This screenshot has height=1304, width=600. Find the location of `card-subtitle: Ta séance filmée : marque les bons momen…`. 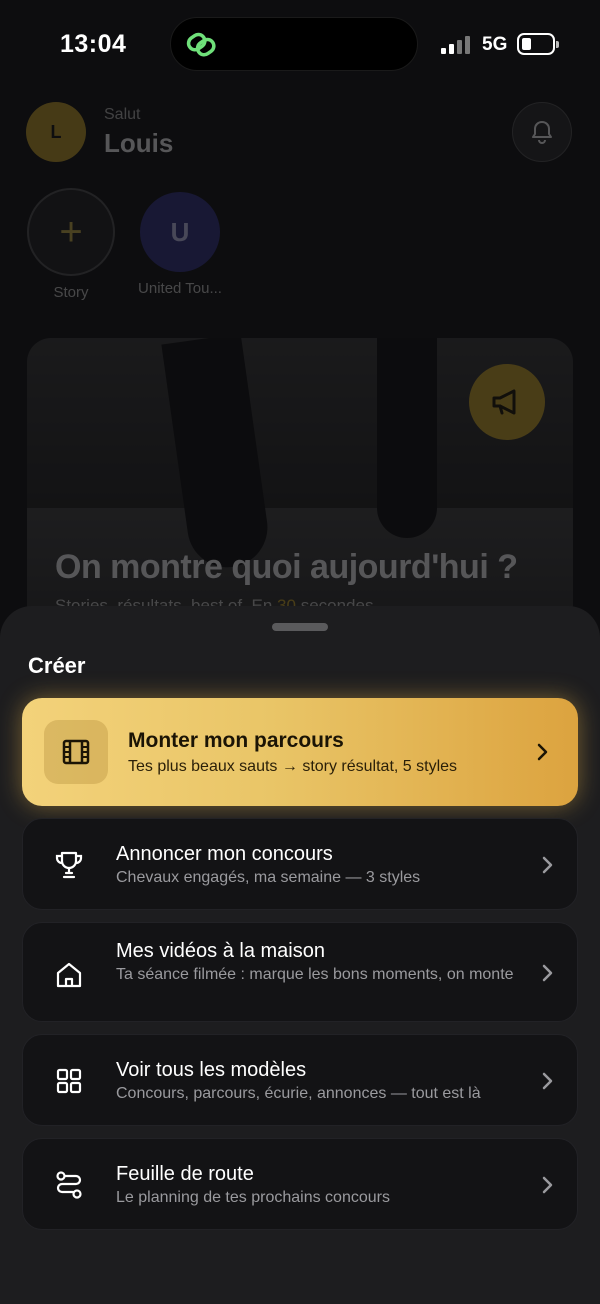

card-subtitle: Ta séance filmée : marque les bons momen… is located at coordinates (315, 974).